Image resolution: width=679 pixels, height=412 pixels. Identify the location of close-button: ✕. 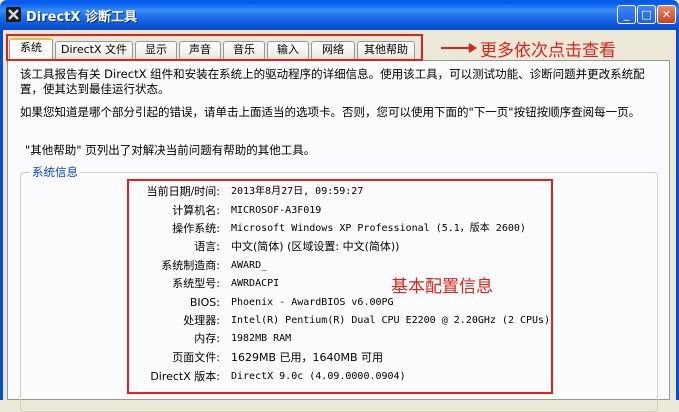
(666, 14).